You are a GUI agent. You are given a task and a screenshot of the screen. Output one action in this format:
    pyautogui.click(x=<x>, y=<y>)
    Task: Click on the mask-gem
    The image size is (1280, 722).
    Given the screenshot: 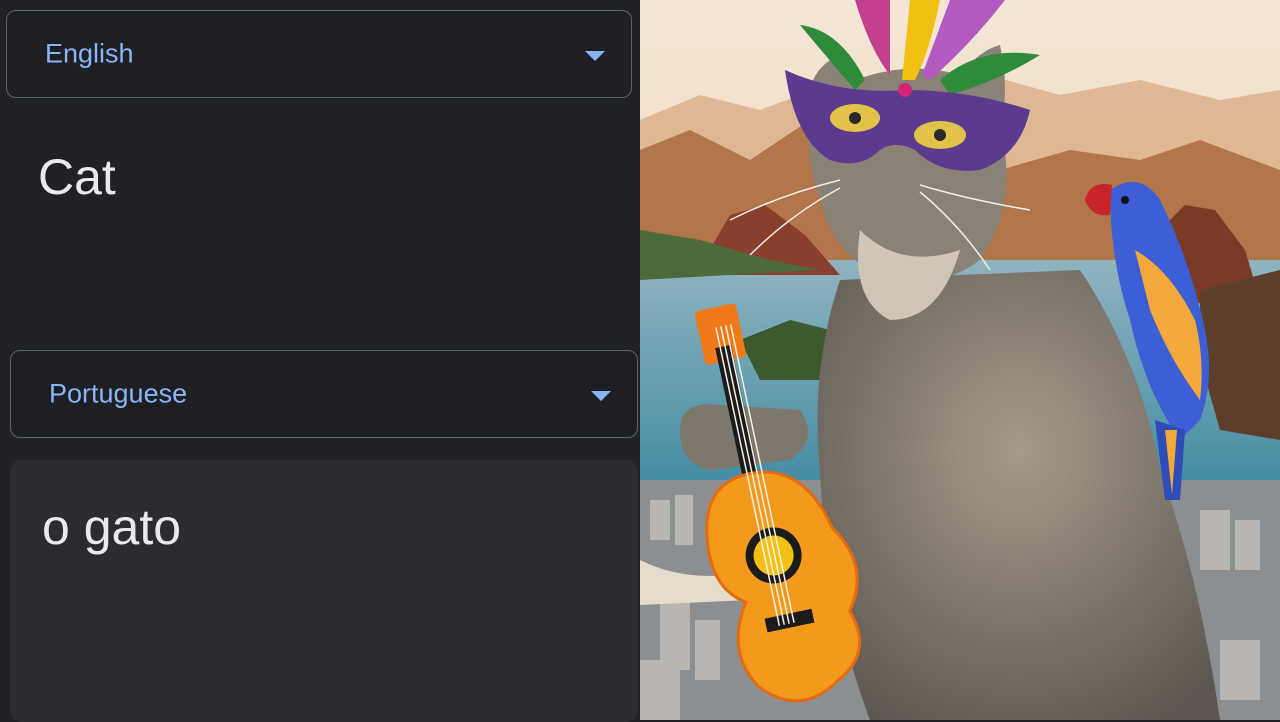 What is the action you would take?
    pyautogui.click(x=905, y=90)
    